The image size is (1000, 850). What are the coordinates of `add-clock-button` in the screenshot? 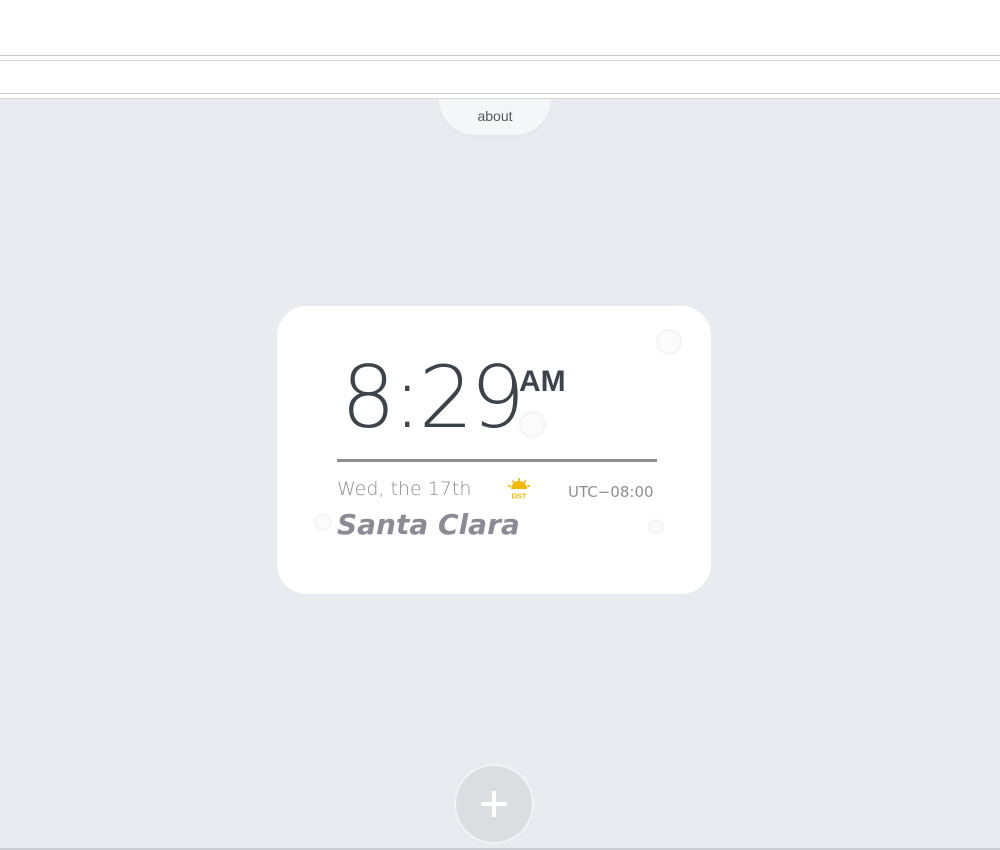 It's located at (494, 804).